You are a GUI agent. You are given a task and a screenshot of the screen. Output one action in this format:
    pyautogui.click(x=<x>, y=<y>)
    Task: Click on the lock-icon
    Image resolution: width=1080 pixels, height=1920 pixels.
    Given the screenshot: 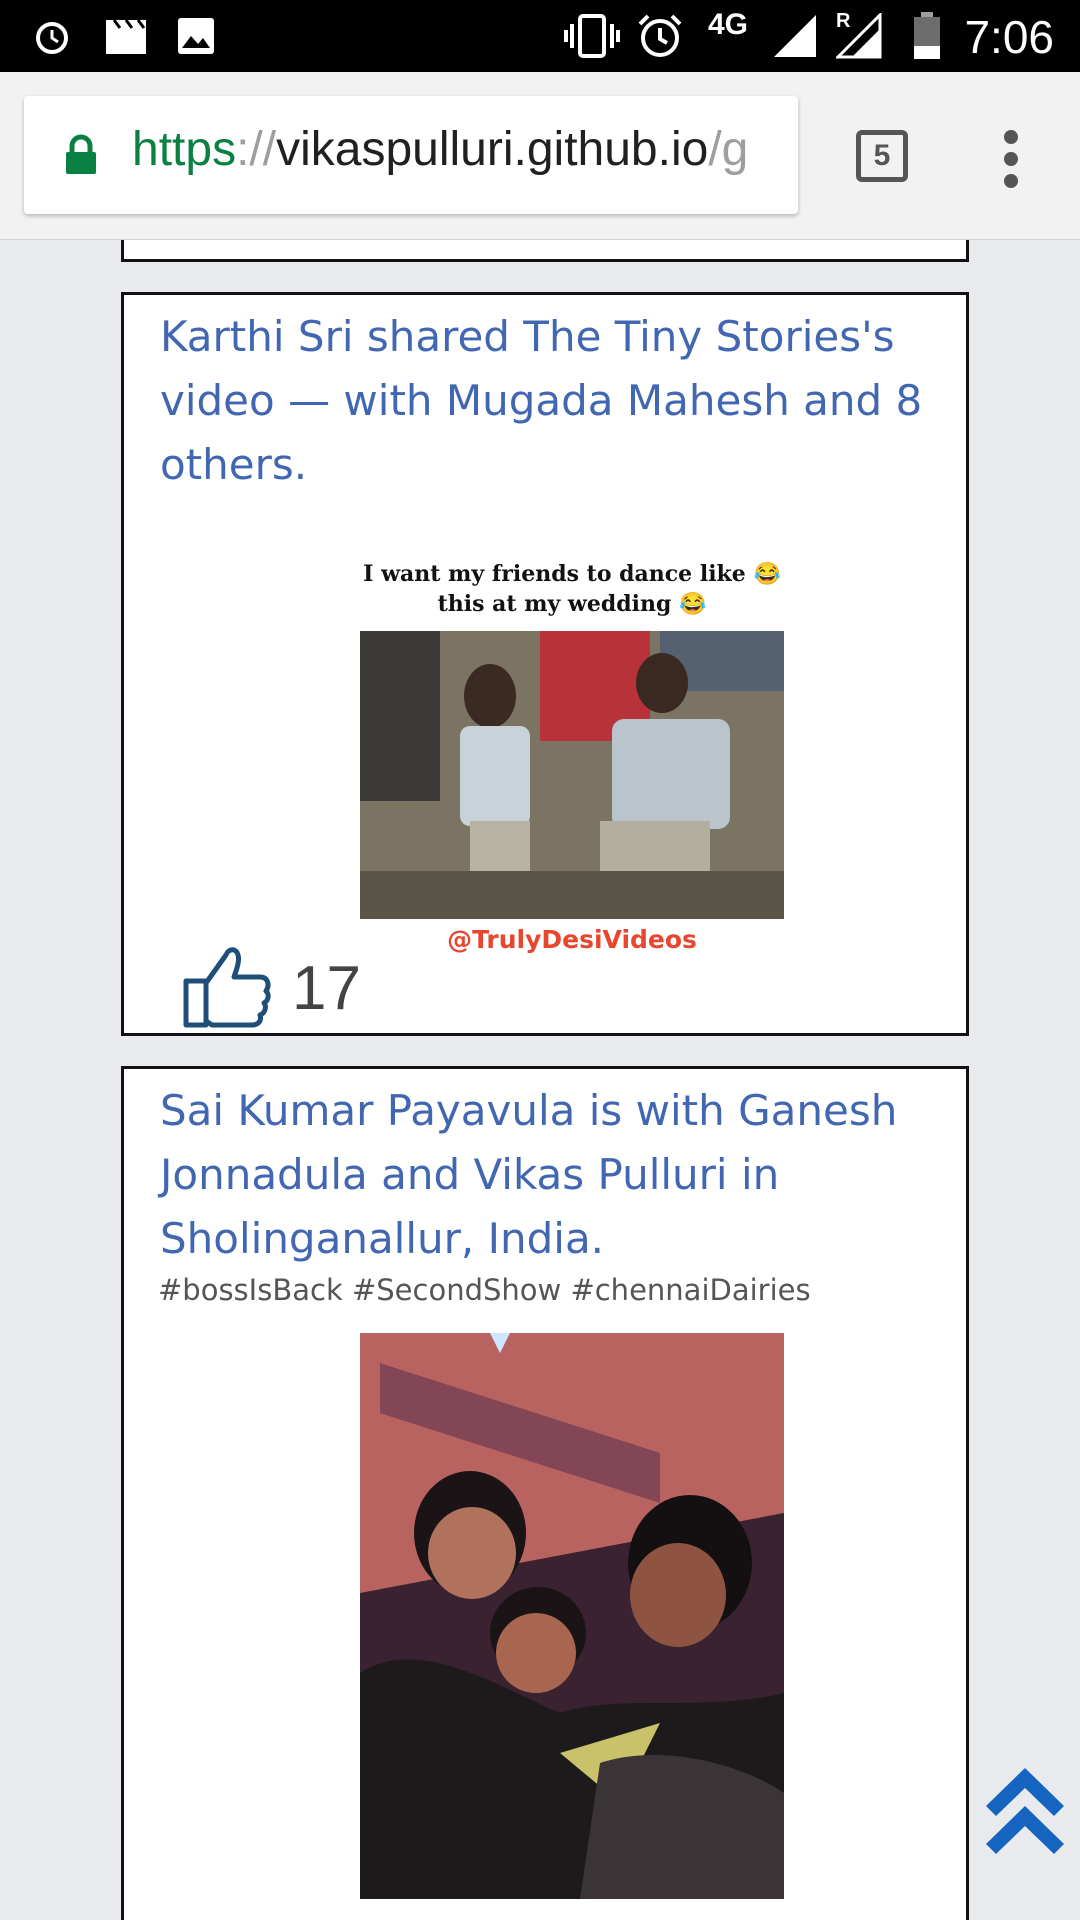 What is the action you would take?
    pyautogui.click(x=81, y=157)
    